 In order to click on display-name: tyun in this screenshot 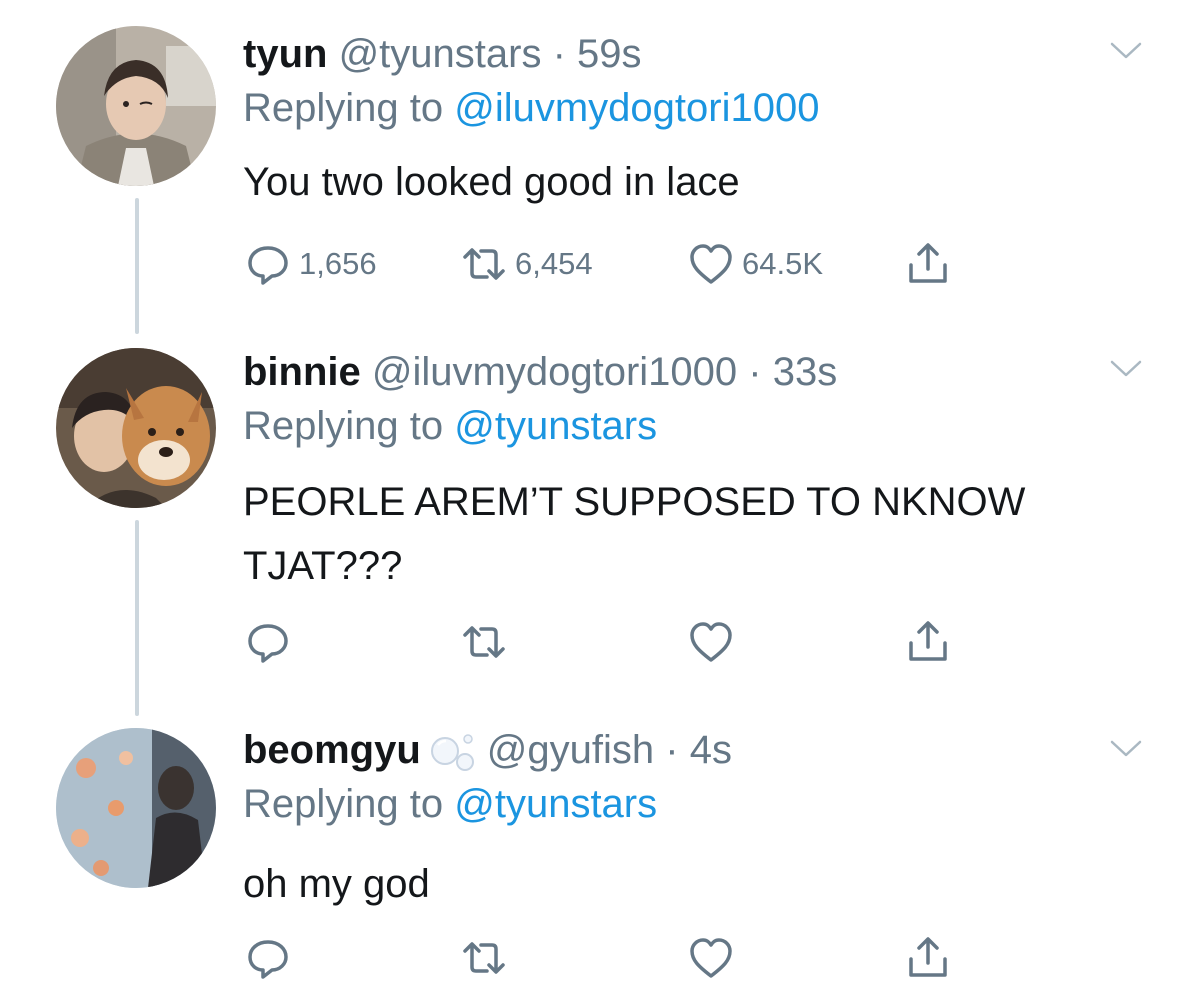, I will do `click(285, 54)`.